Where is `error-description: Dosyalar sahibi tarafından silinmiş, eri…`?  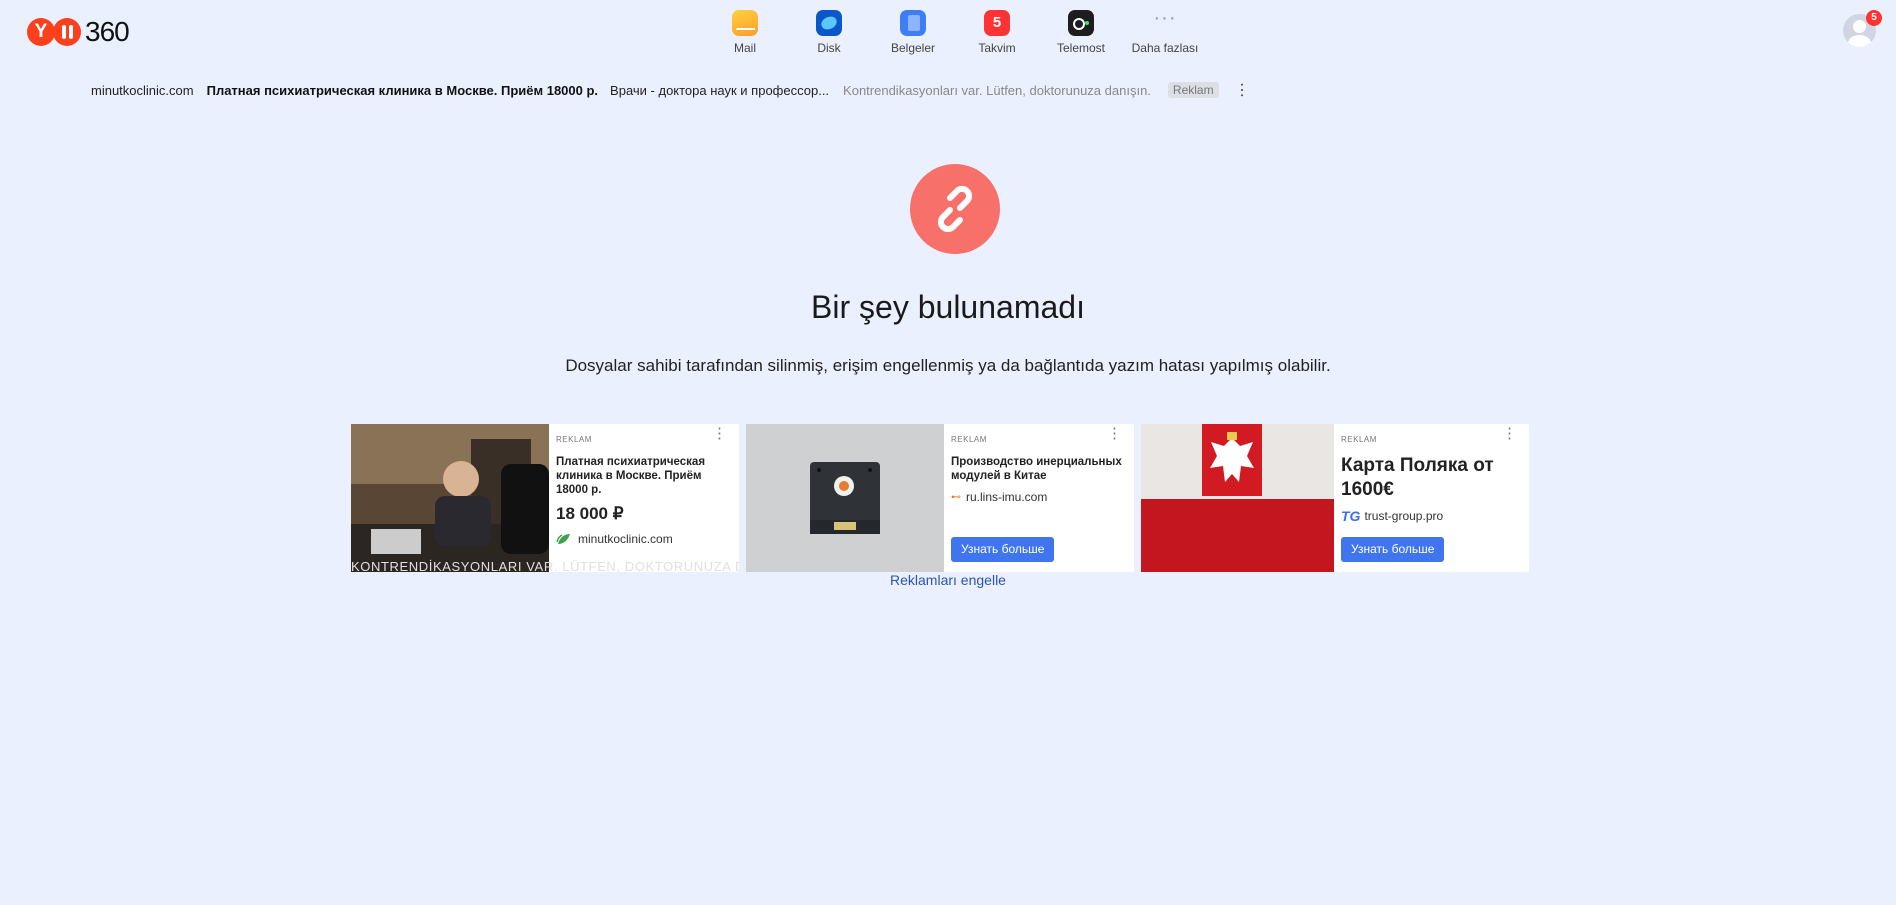
error-description: Dosyalar sahibi tarafından silinmiş, eri… is located at coordinates (948, 365).